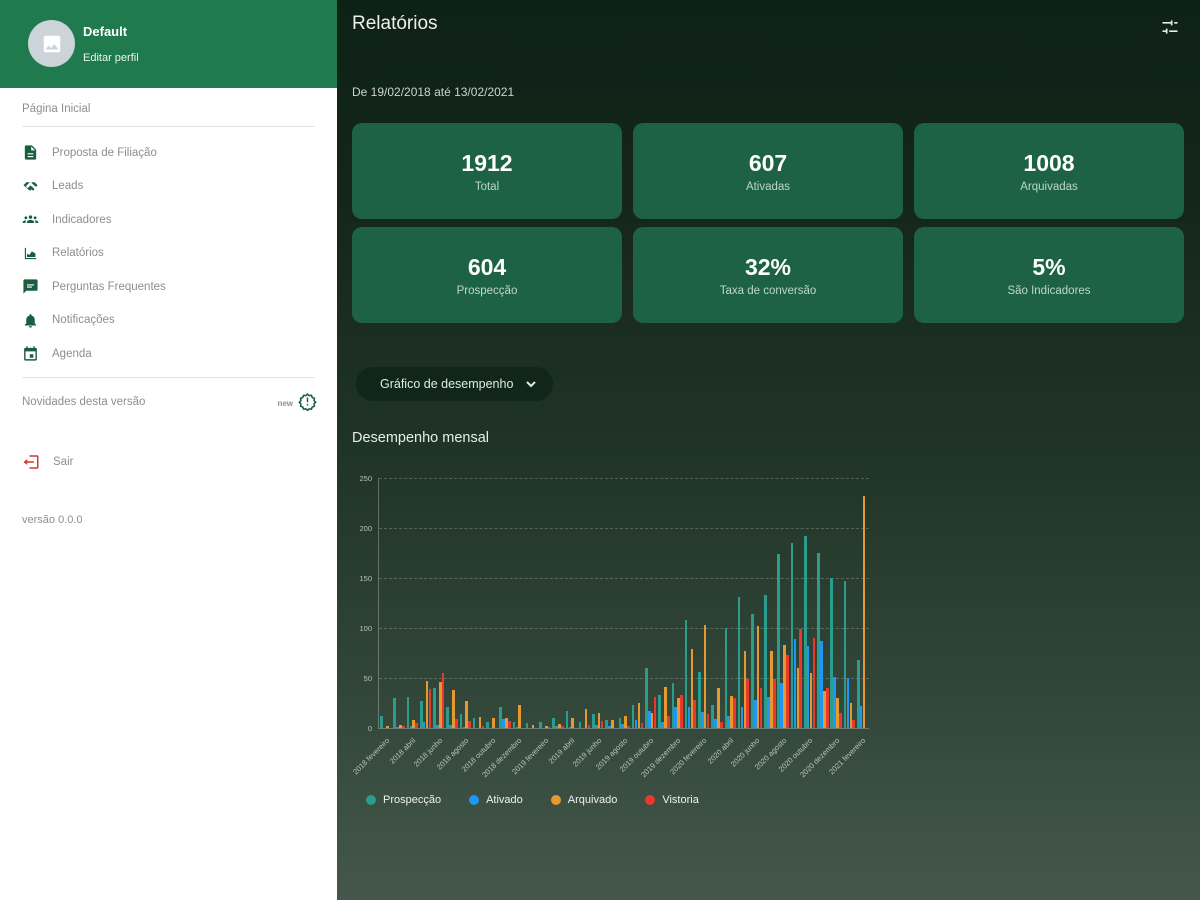 This screenshot has height=900, width=1200. I want to click on legend-label: Prospecção, so click(412, 800).